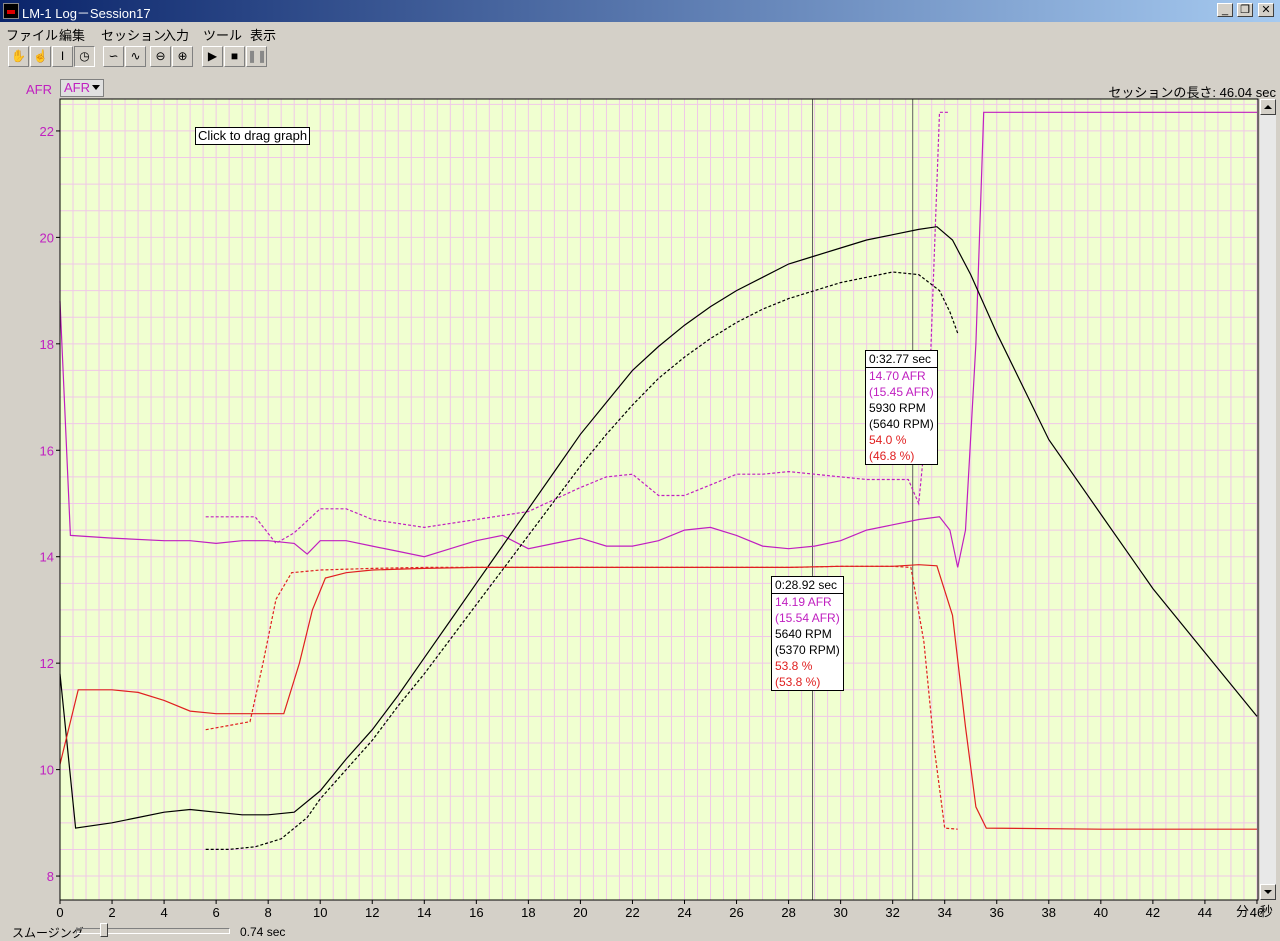 Image resolution: width=1280 pixels, height=941 pixels. Describe the element at coordinates (11, 11) in the screenshot. I see `app-icon` at that location.